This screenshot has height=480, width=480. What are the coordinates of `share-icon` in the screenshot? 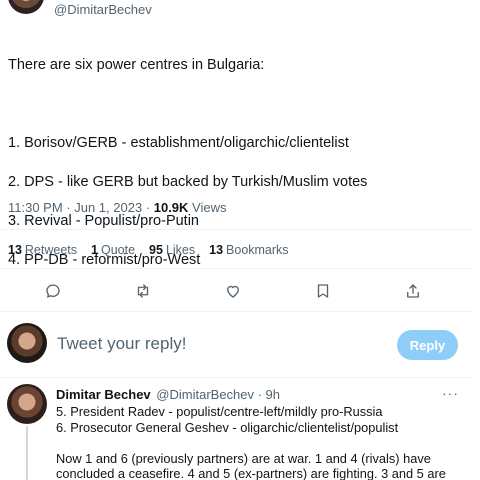 It's located at (413, 291).